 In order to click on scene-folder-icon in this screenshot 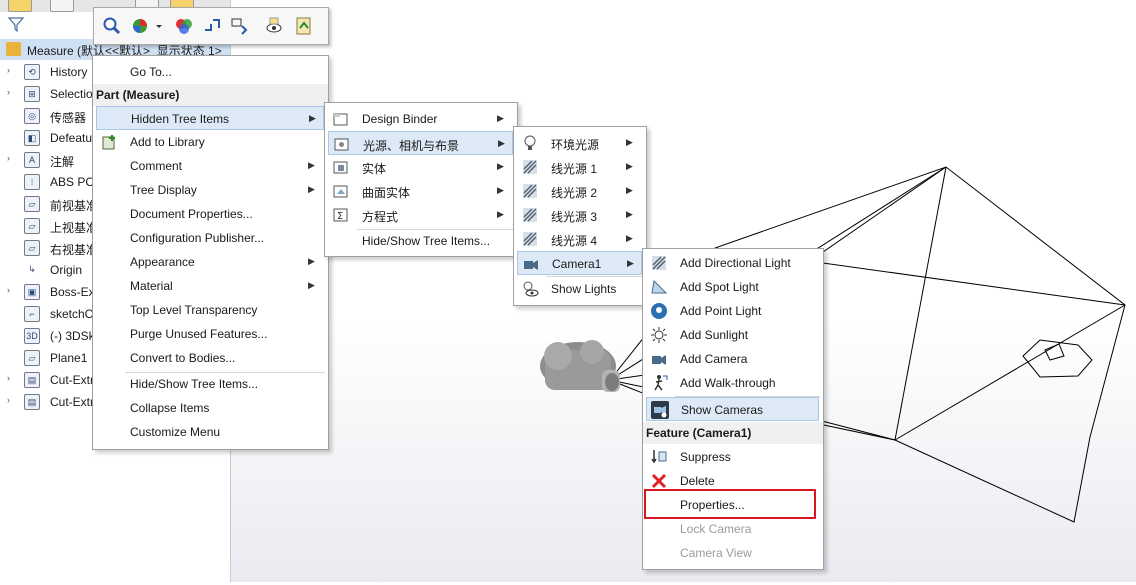, I will do `click(342, 144)`.